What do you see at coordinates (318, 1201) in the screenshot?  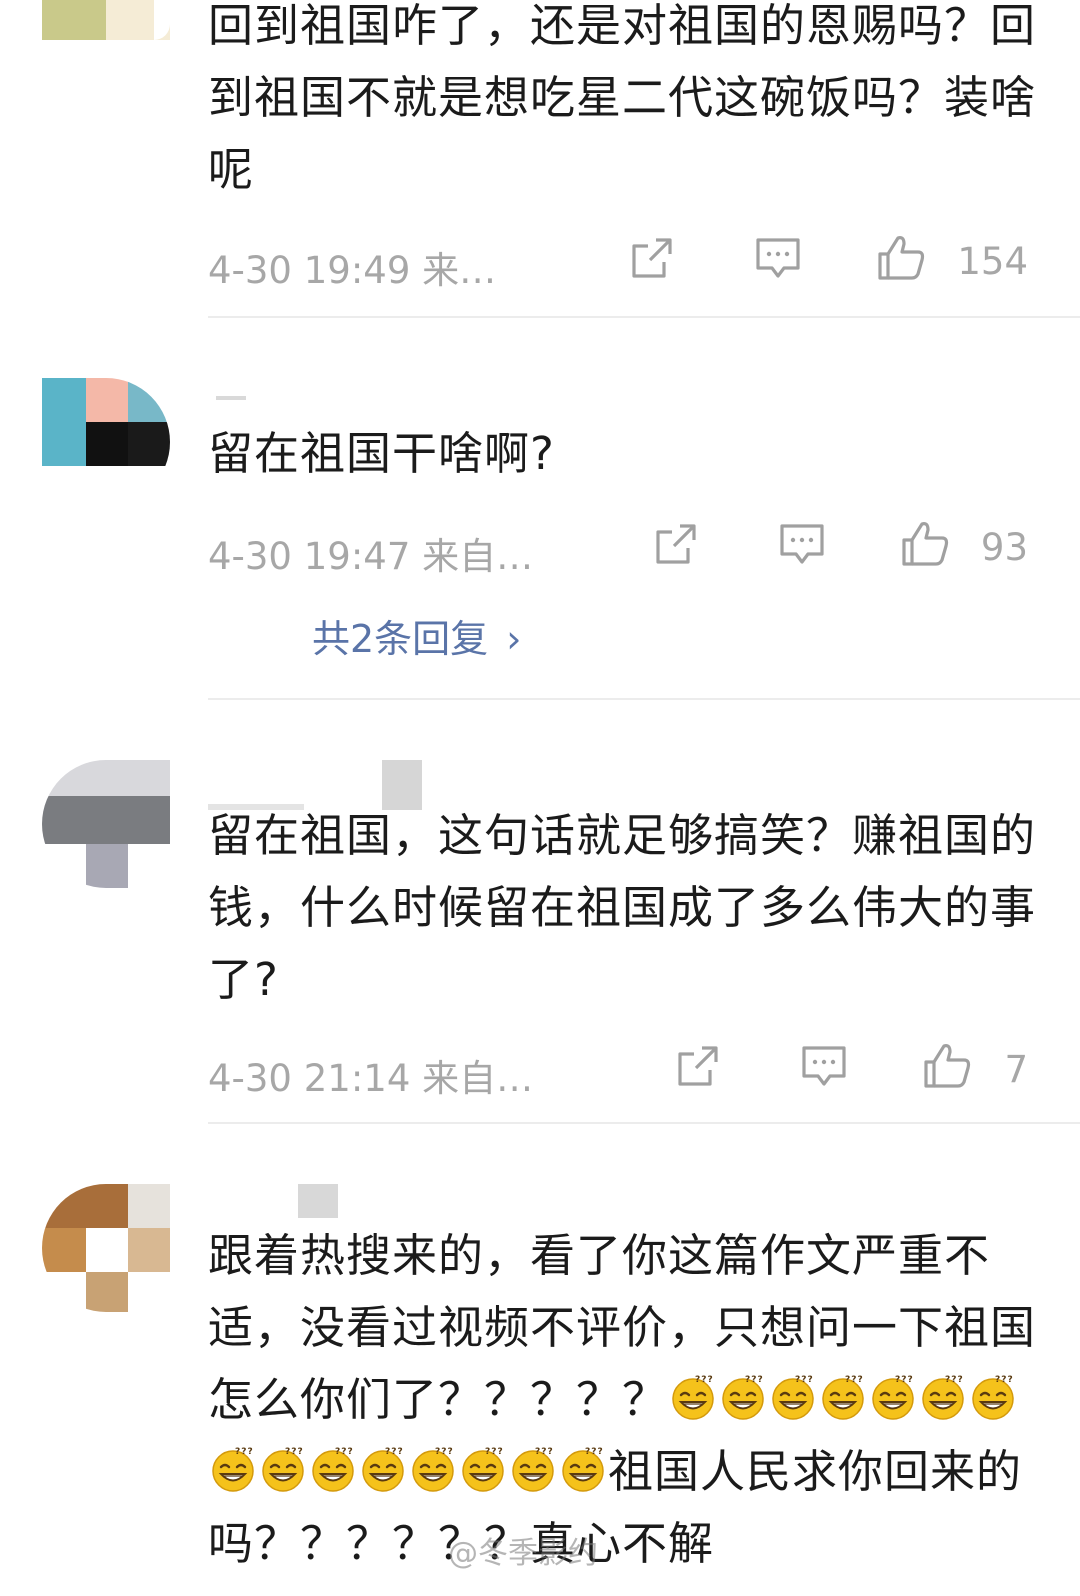 I see `username-blurred` at bounding box center [318, 1201].